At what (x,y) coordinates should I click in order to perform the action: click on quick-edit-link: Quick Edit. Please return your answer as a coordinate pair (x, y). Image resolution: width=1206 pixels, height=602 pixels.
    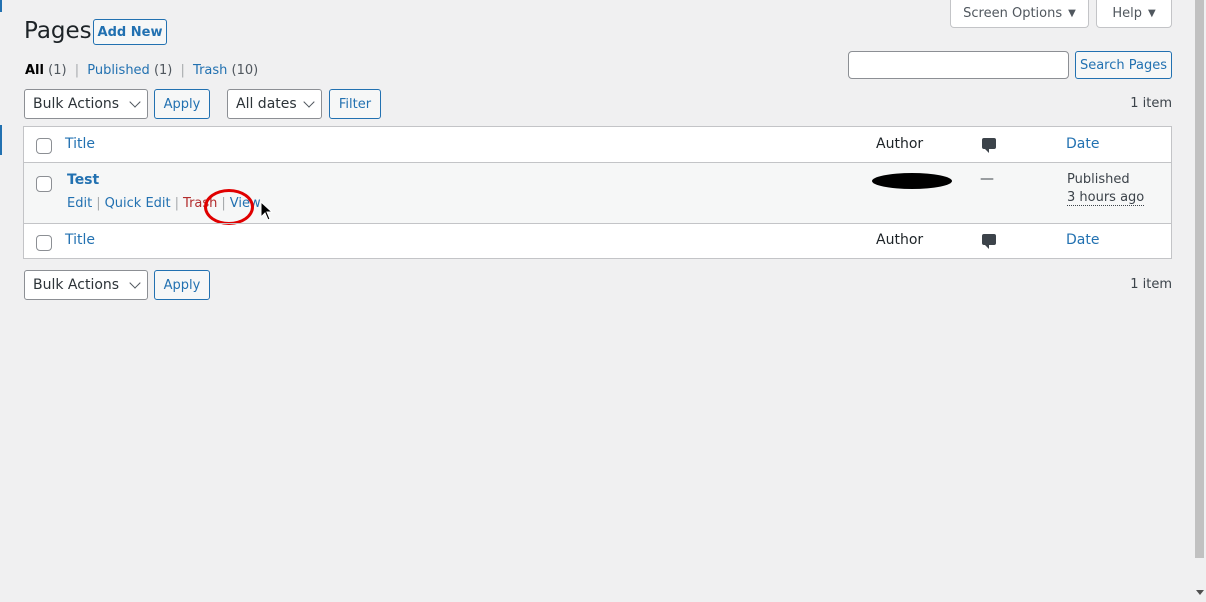
    Looking at the image, I should click on (138, 203).